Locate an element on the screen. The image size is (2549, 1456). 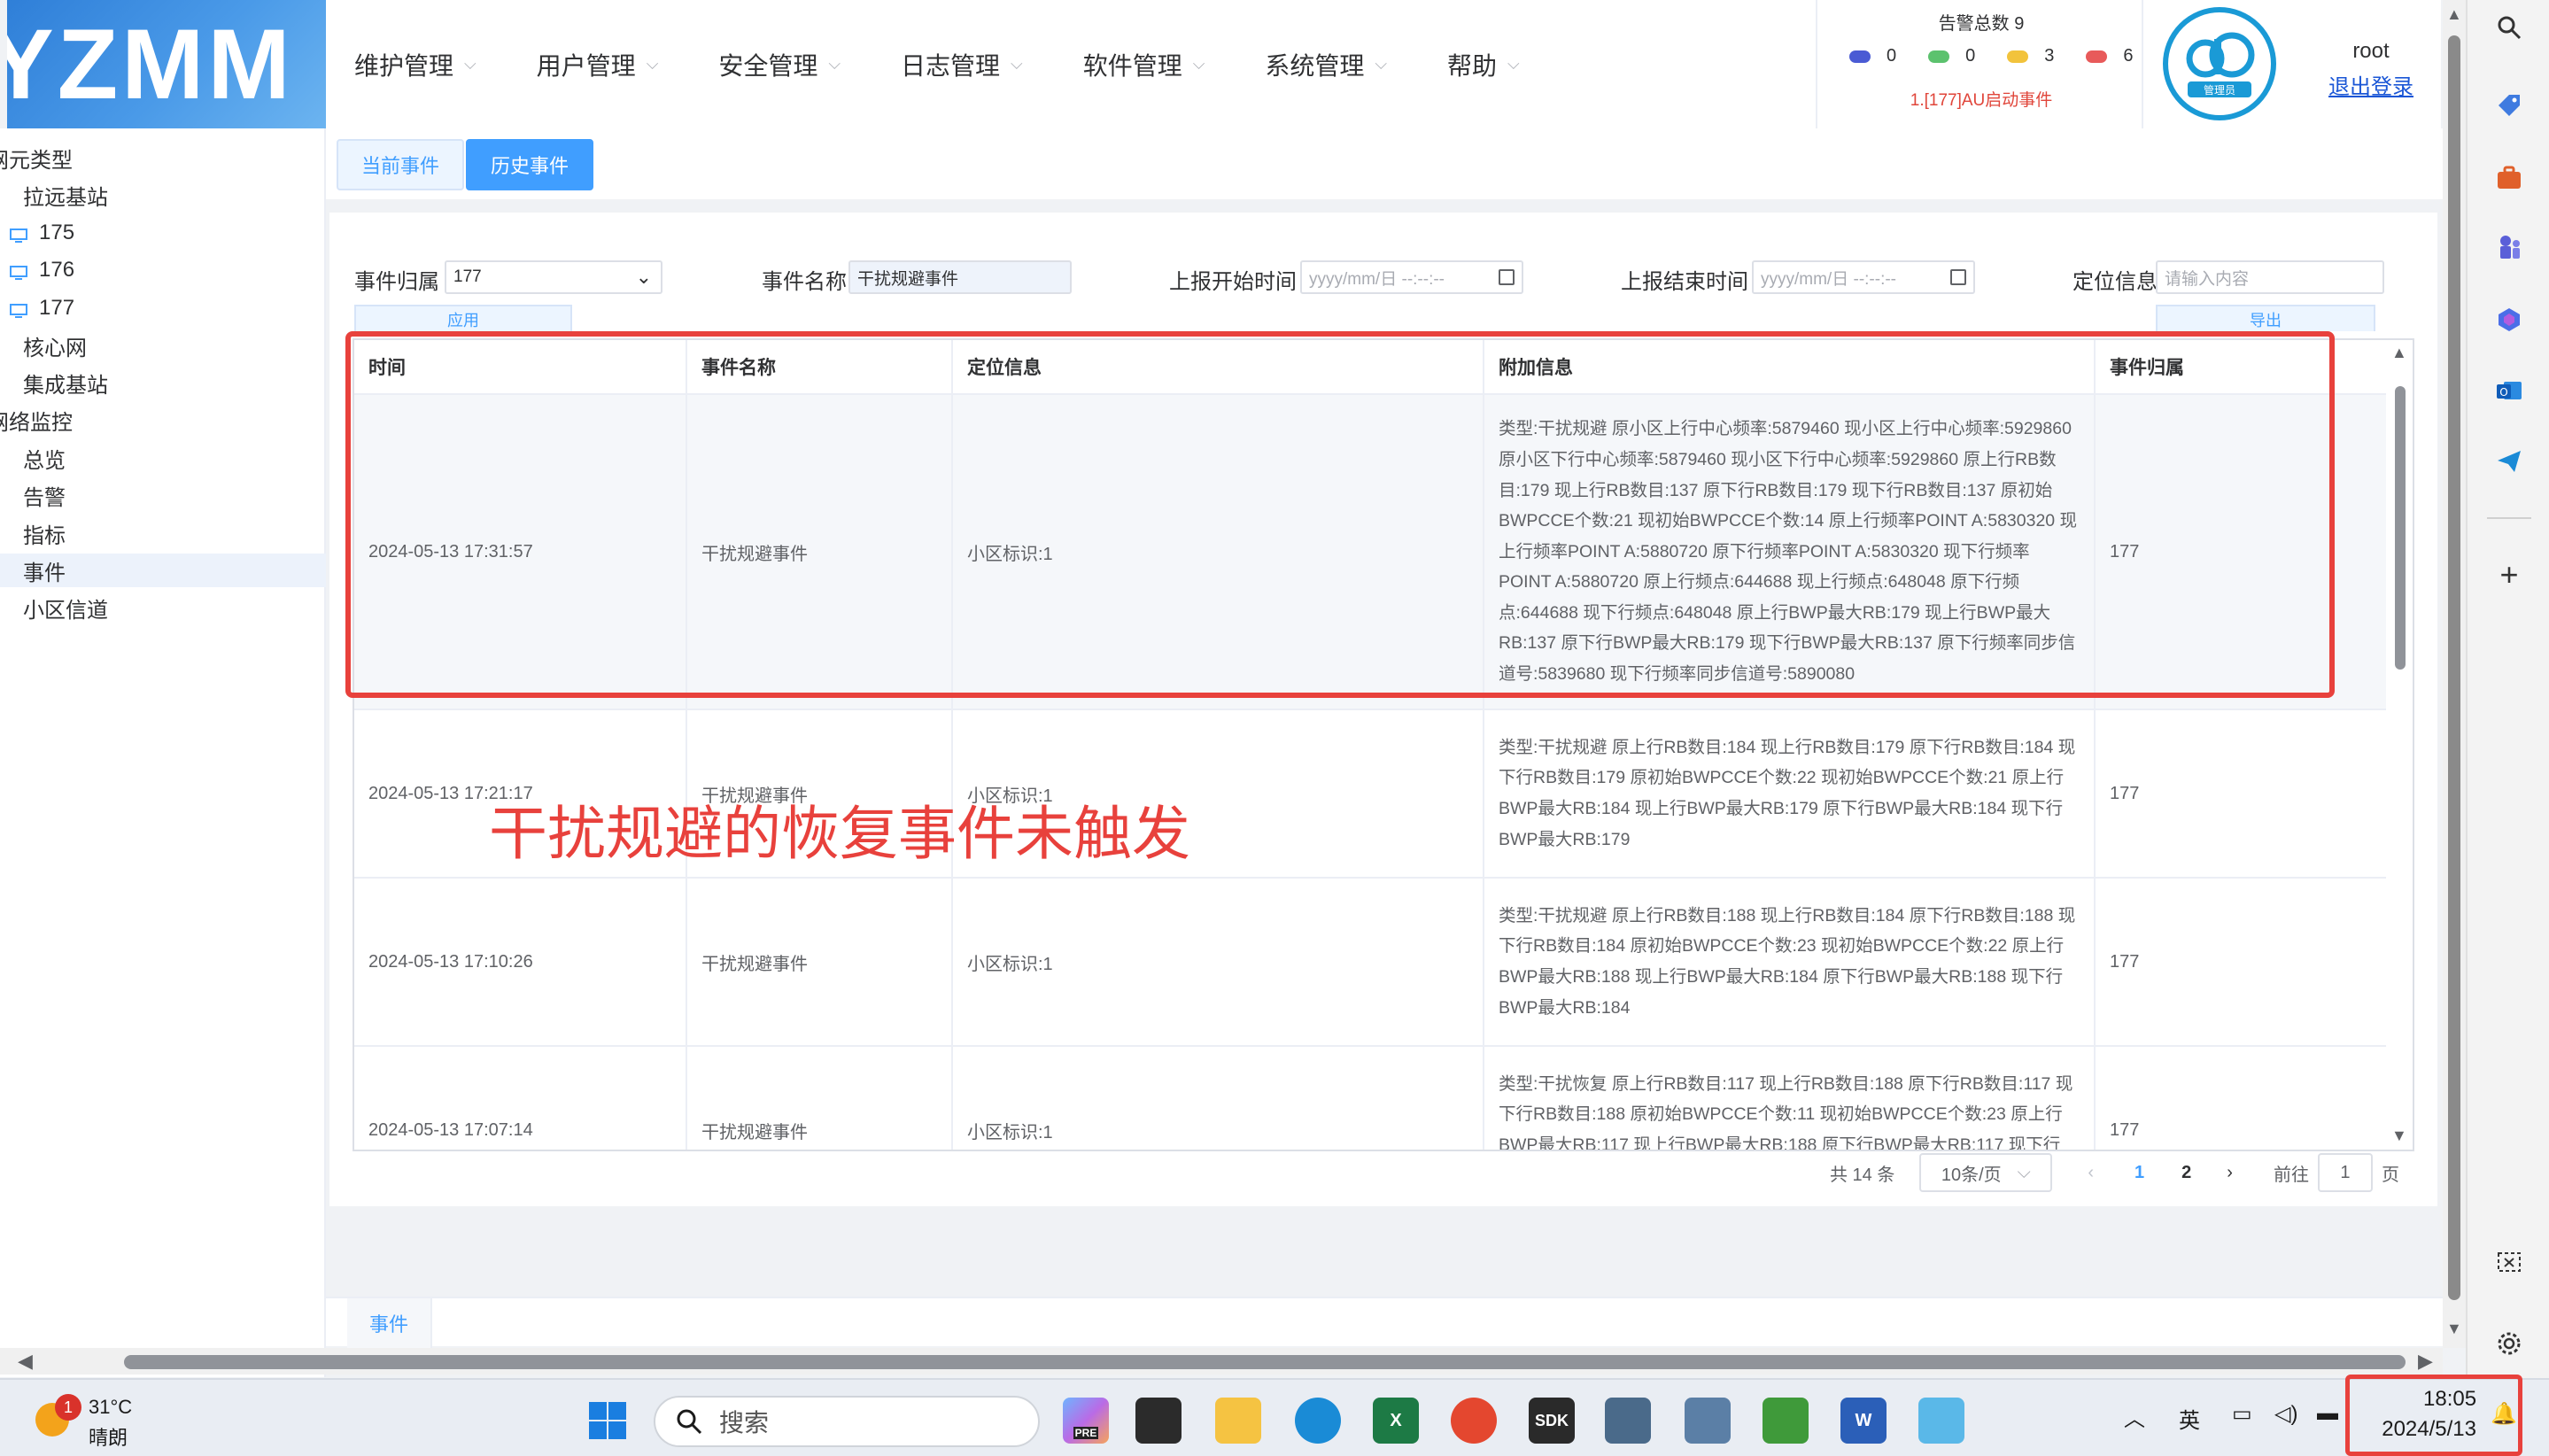
tree-item: 小区信道 is located at coordinates (163, 608).